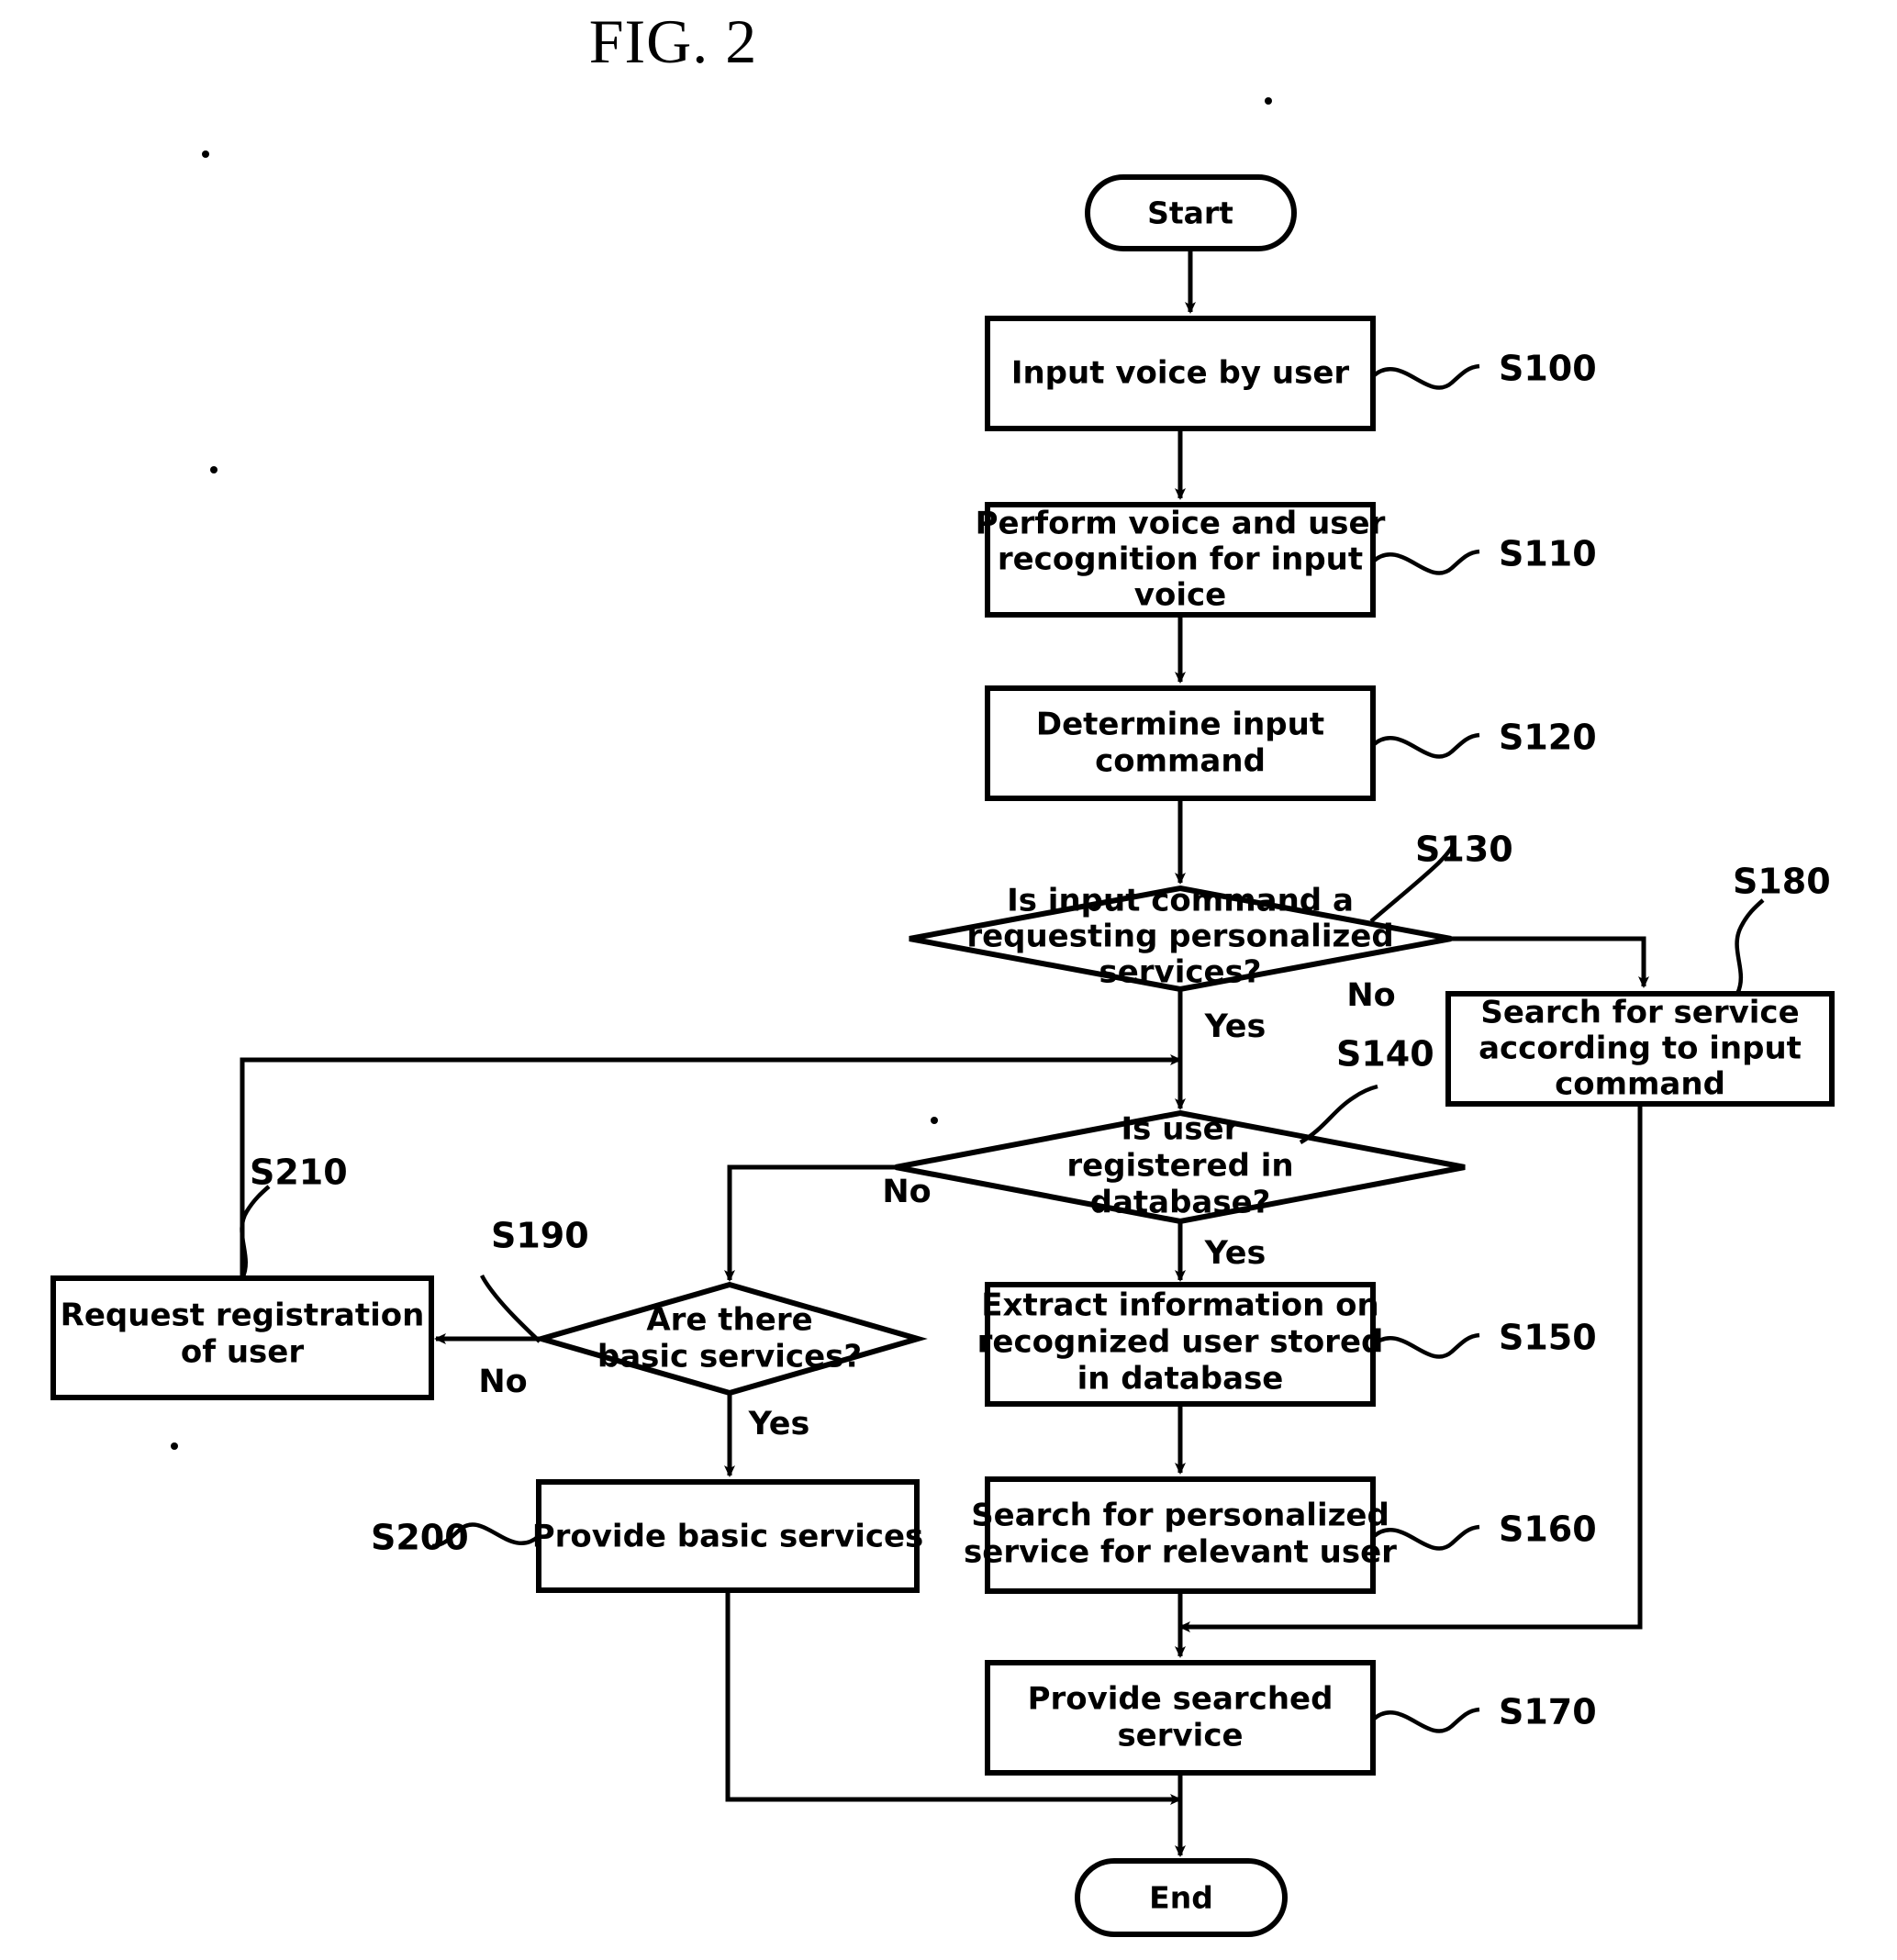  What do you see at coordinates (810, 1223) in the screenshot?
I see `edge-s140-no-to-s190` at bounding box center [810, 1223].